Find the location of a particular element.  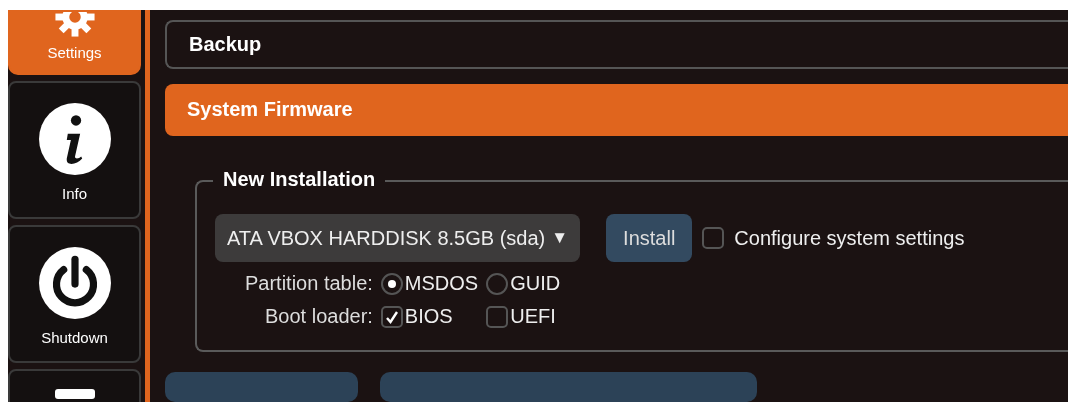

check-icon is located at coordinates (391, 316).